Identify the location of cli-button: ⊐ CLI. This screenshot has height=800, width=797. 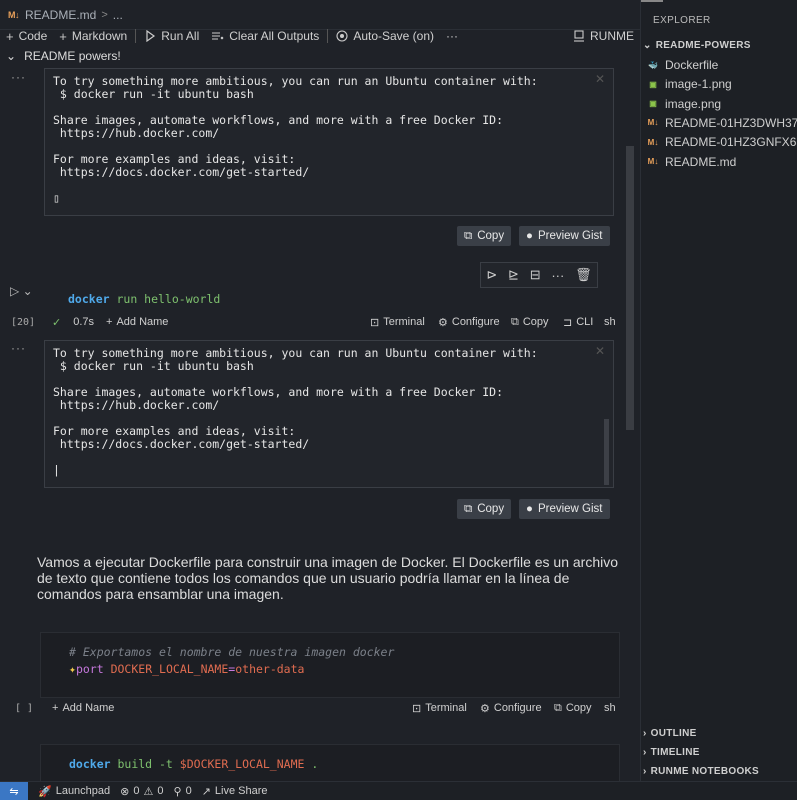
(578, 322).